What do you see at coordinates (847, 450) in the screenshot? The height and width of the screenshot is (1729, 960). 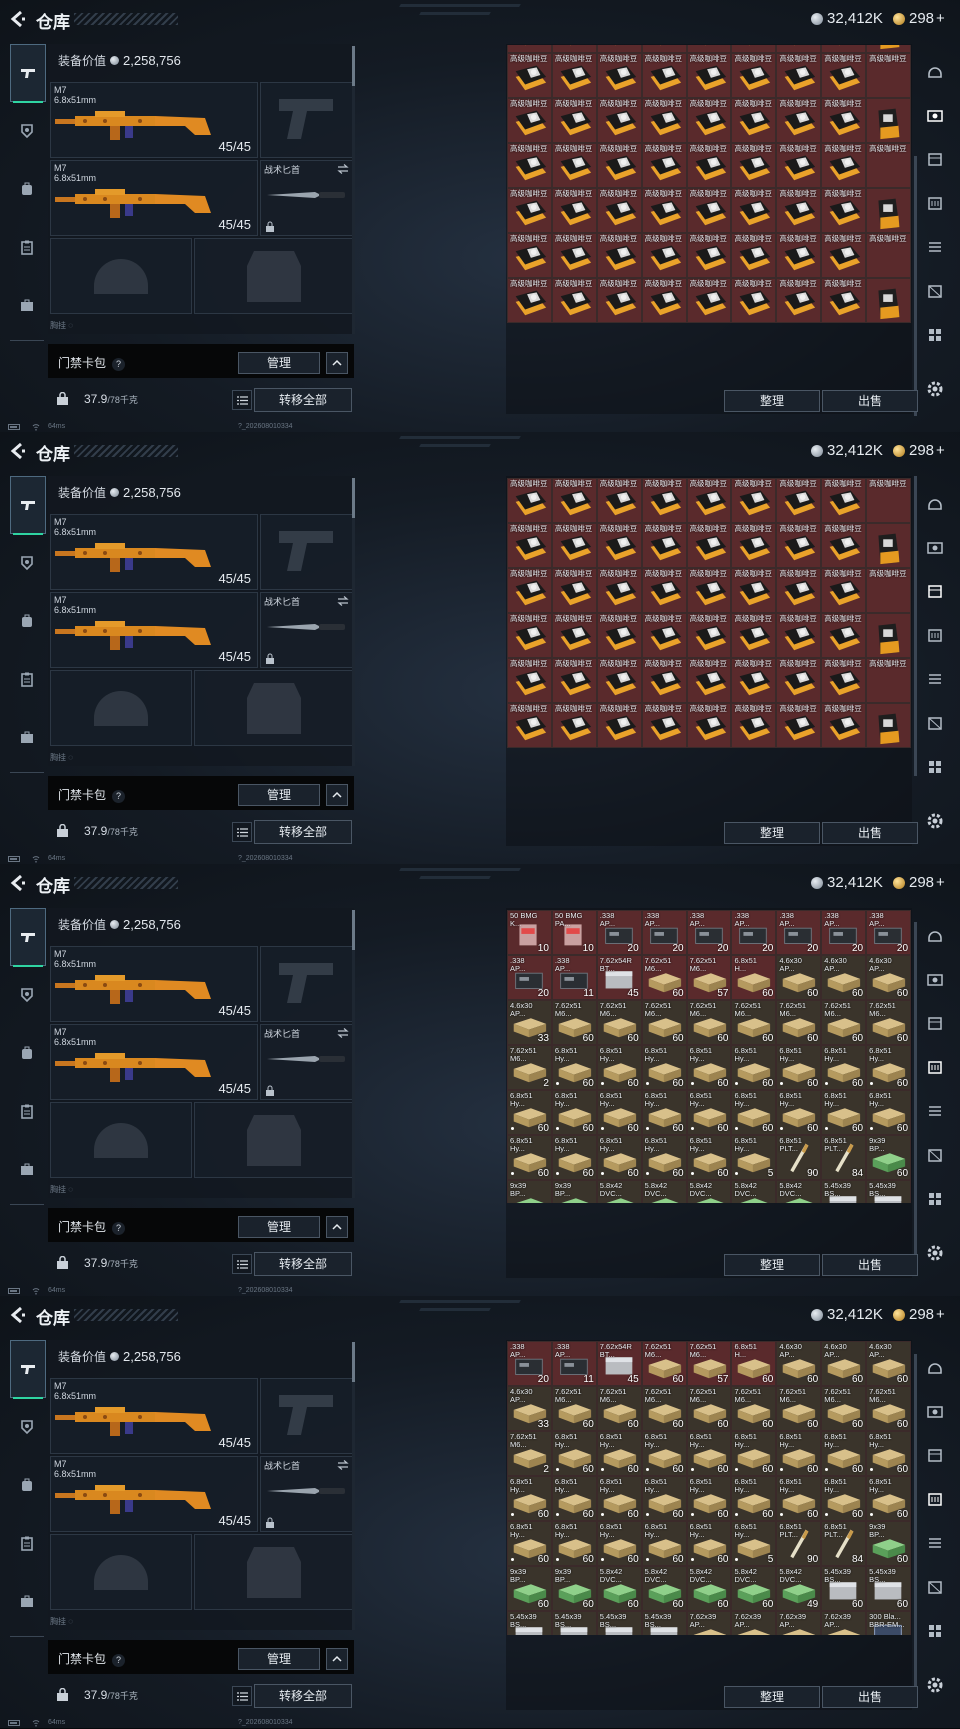 I see `silver-currency: 32,412K` at bounding box center [847, 450].